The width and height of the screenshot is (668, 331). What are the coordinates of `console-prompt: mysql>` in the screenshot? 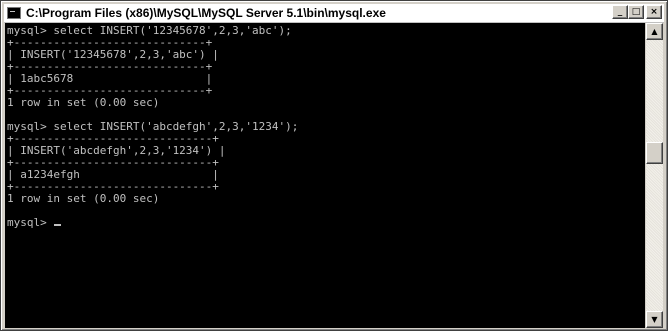 It's located at (30, 222).